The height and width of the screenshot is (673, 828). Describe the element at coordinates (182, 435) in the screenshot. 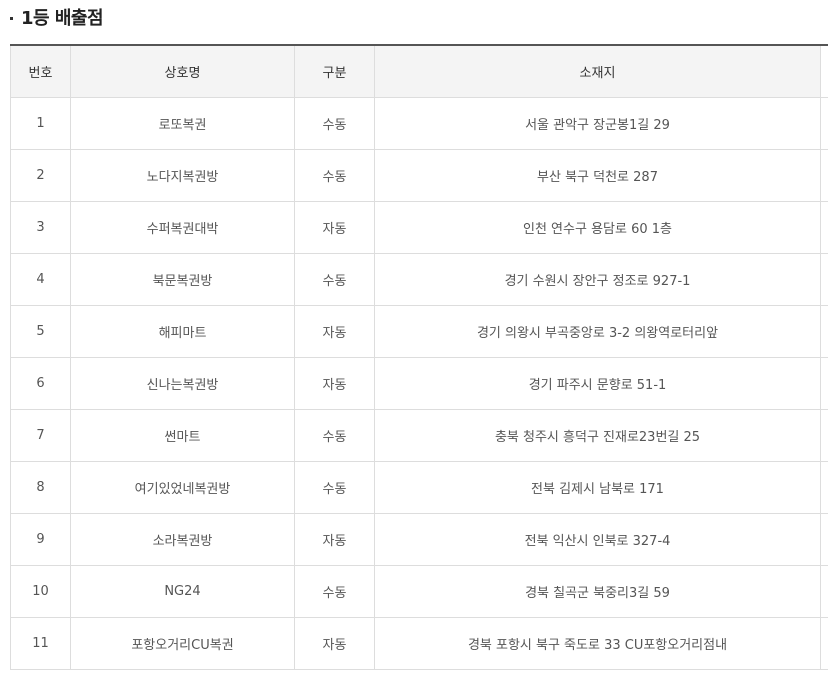

I see `cell-name: 썬마트` at that location.